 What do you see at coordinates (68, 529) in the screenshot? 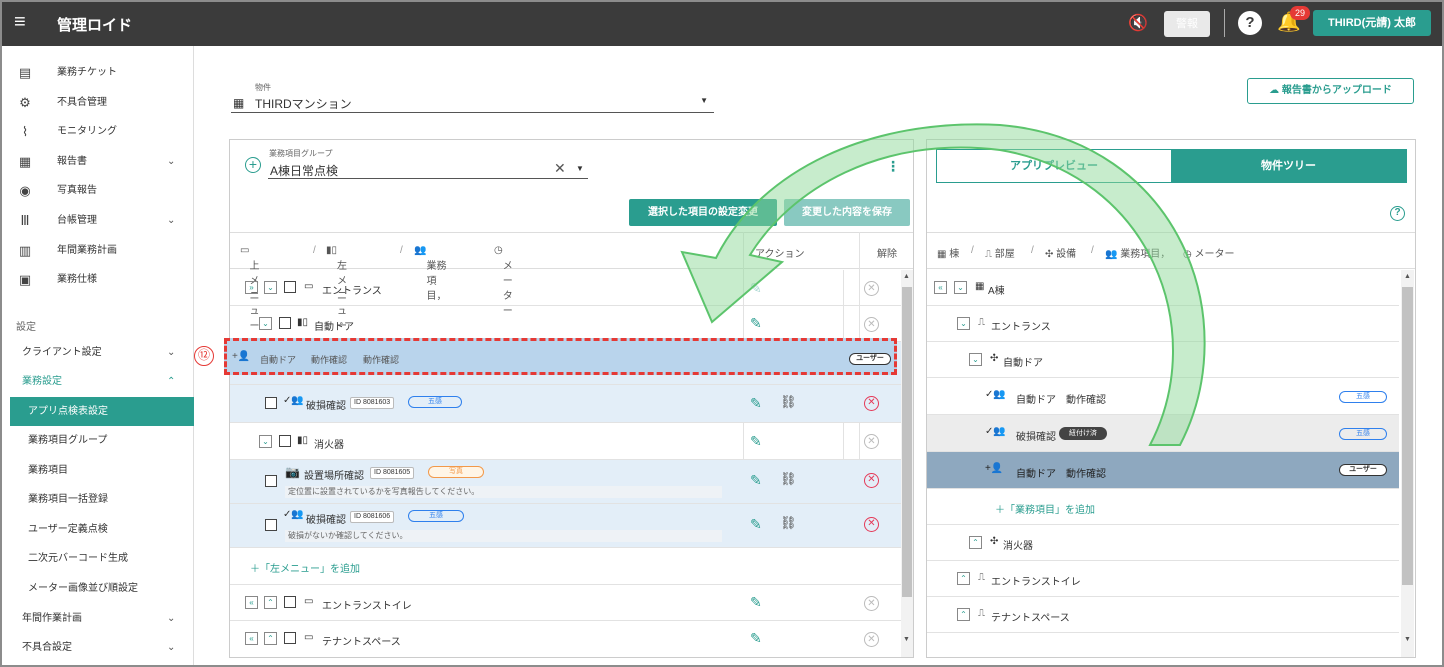
I see `sidebar-item-user-defined: ユーザー定義点検` at bounding box center [68, 529].